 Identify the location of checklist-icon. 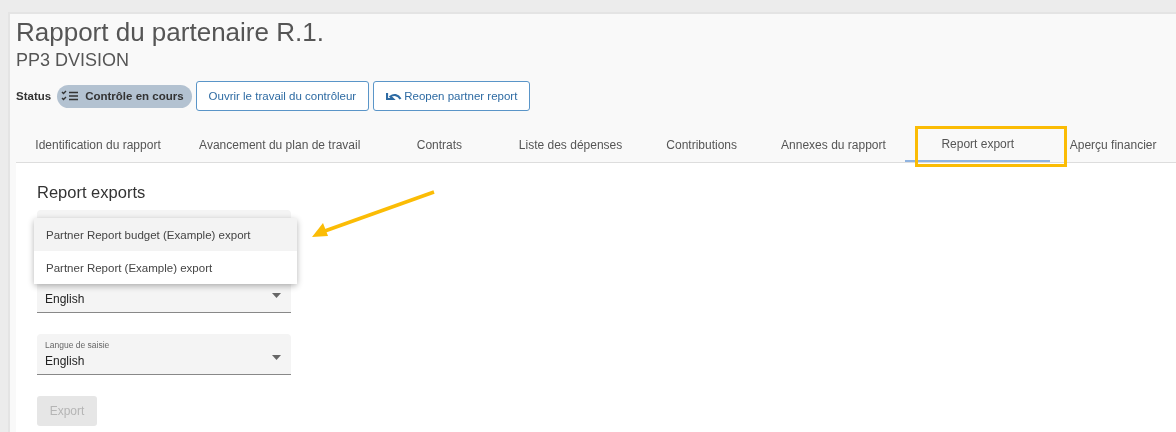
(70, 96).